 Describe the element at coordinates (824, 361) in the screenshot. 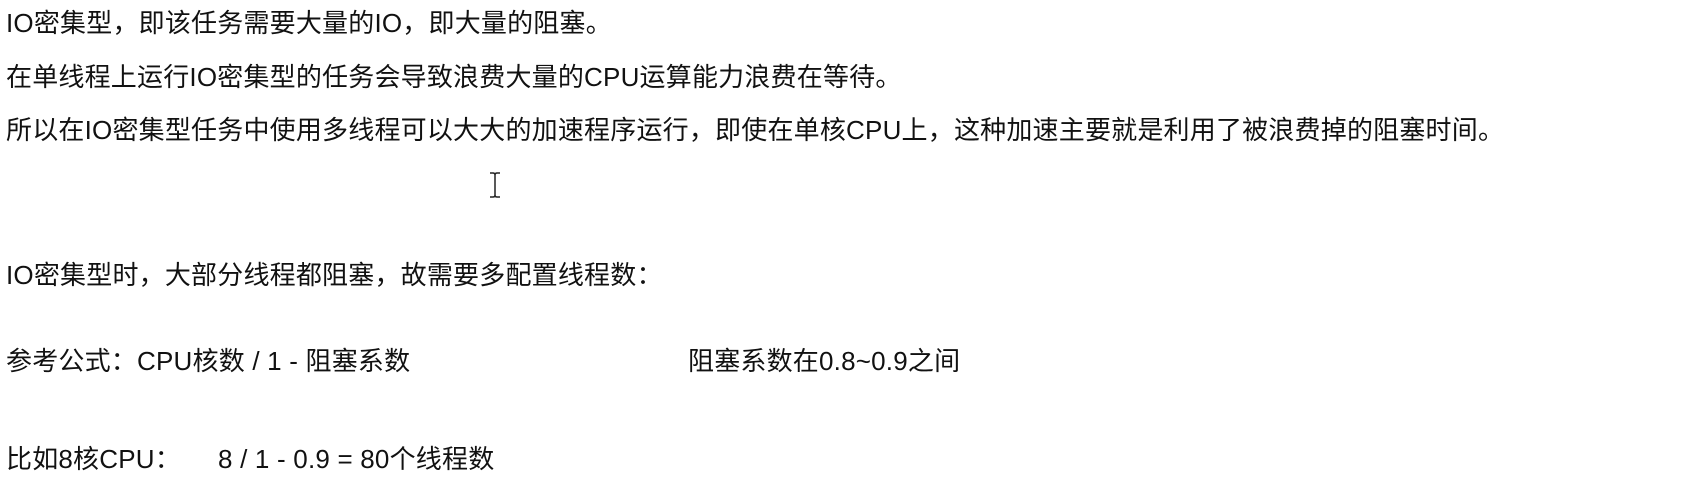

I see `blocking-coefficient-note: 阻塞系数在0.8~0.9之间` at that location.